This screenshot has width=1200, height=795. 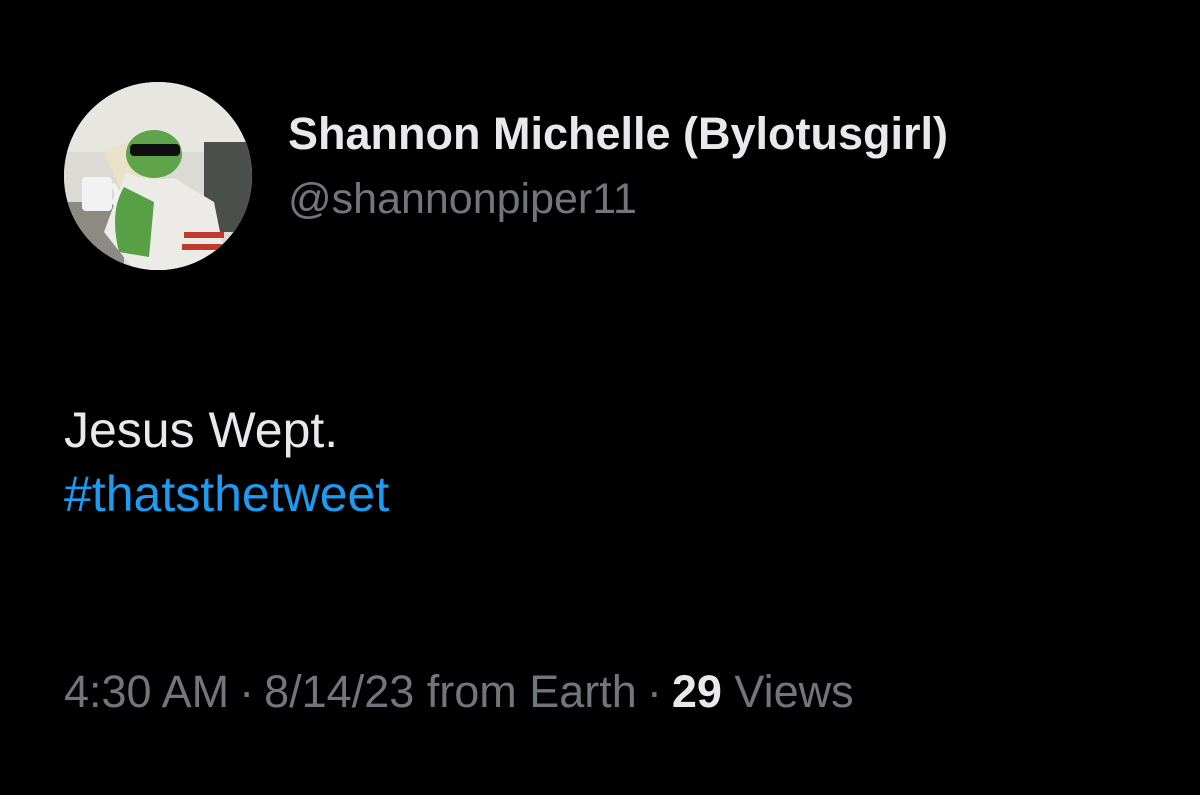 I want to click on tweet-time: 4:30 AM, so click(x=146, y=691).